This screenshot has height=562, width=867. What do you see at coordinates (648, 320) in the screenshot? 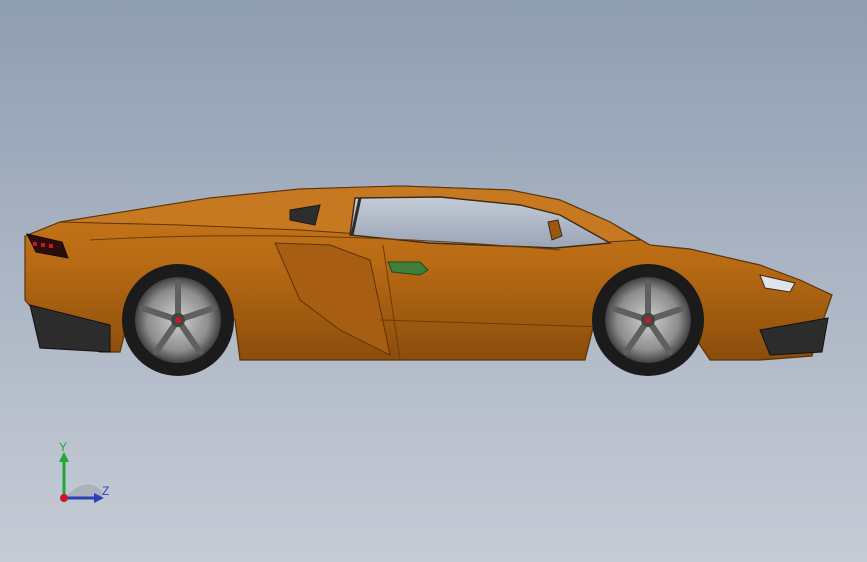
I see `front-wheel` at bounding box center [648, 320].